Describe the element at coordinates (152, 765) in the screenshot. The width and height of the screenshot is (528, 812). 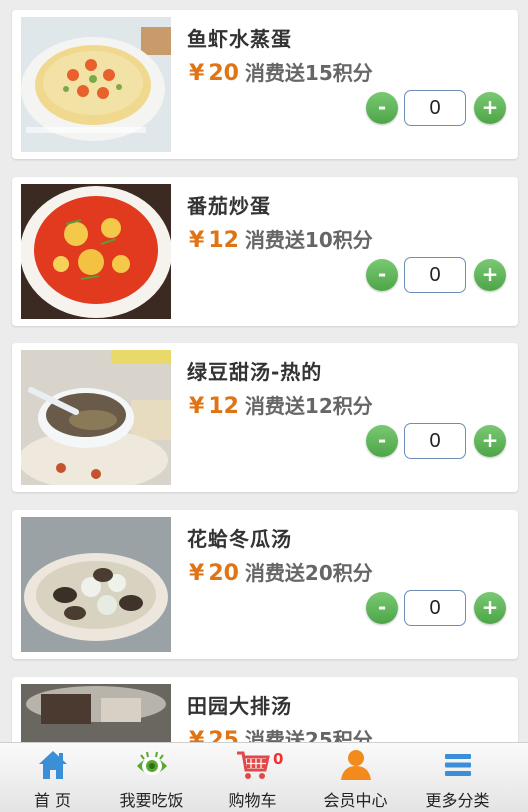
I see `eye-icon` at that location.